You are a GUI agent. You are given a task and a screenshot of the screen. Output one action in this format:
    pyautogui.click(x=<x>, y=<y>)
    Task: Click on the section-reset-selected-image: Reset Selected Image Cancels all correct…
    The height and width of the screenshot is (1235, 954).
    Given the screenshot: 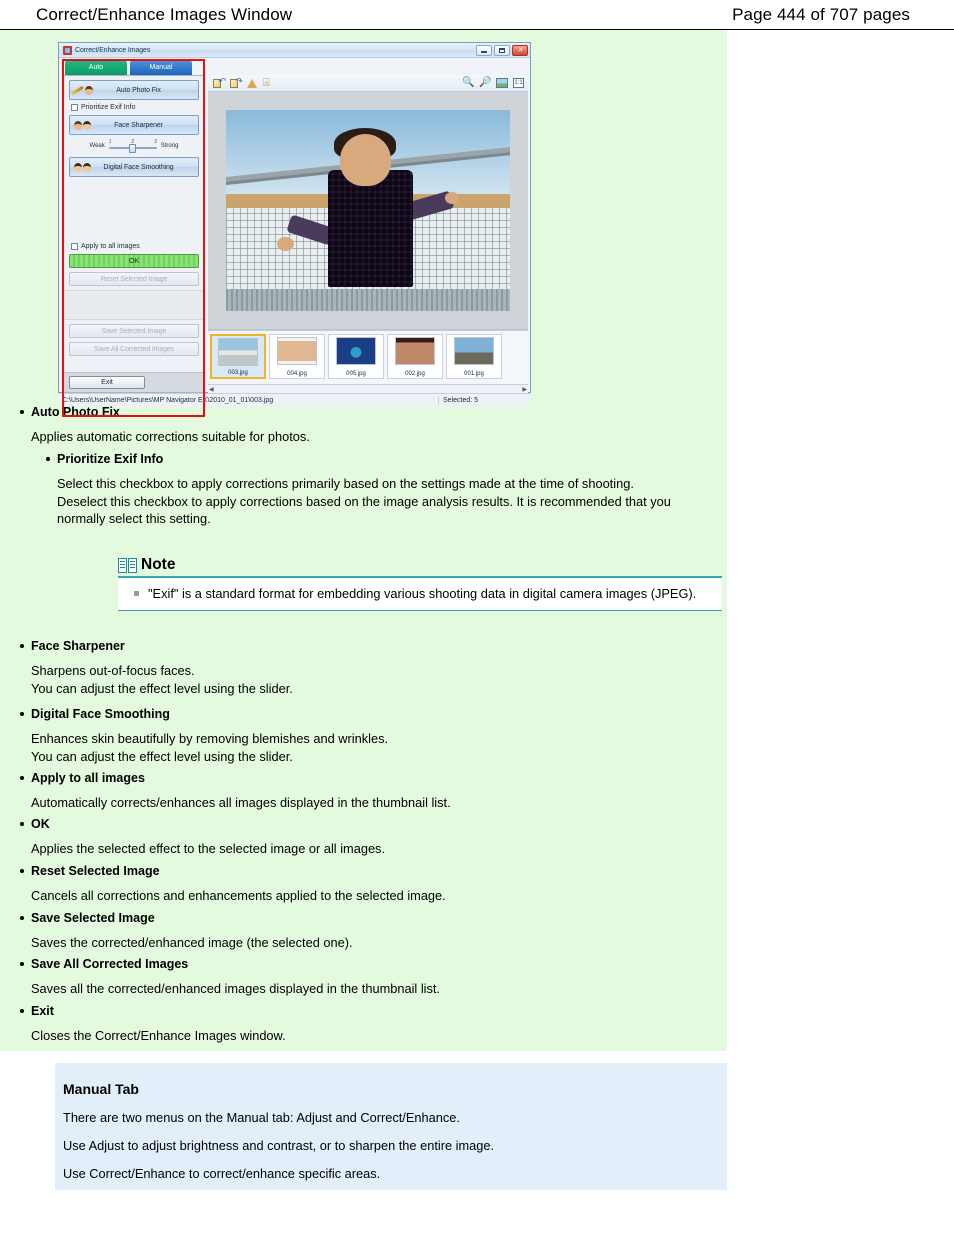 What is the action you would take?
    pyautogui.click(x=363, y=884)
    